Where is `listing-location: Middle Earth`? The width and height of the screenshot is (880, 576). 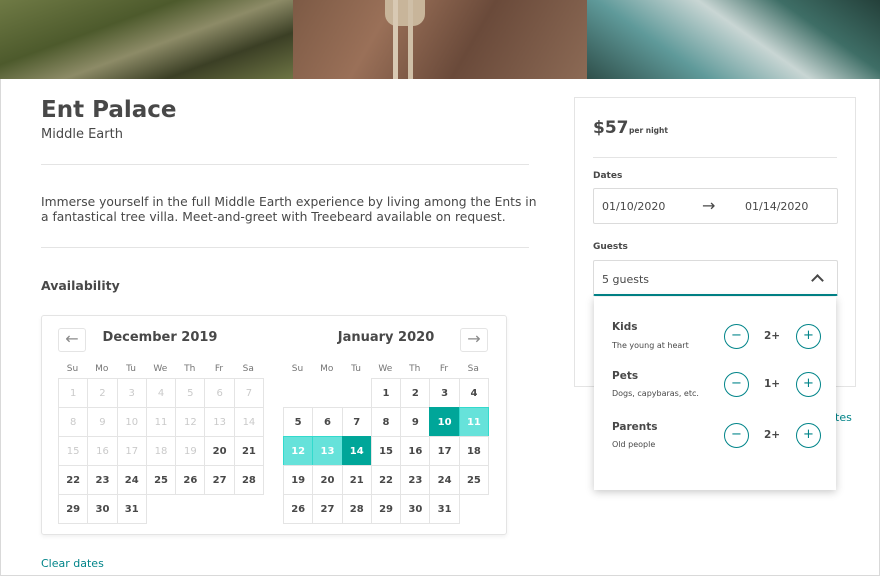 listing-location: Middle Earth is located at coordinates (82, 134).